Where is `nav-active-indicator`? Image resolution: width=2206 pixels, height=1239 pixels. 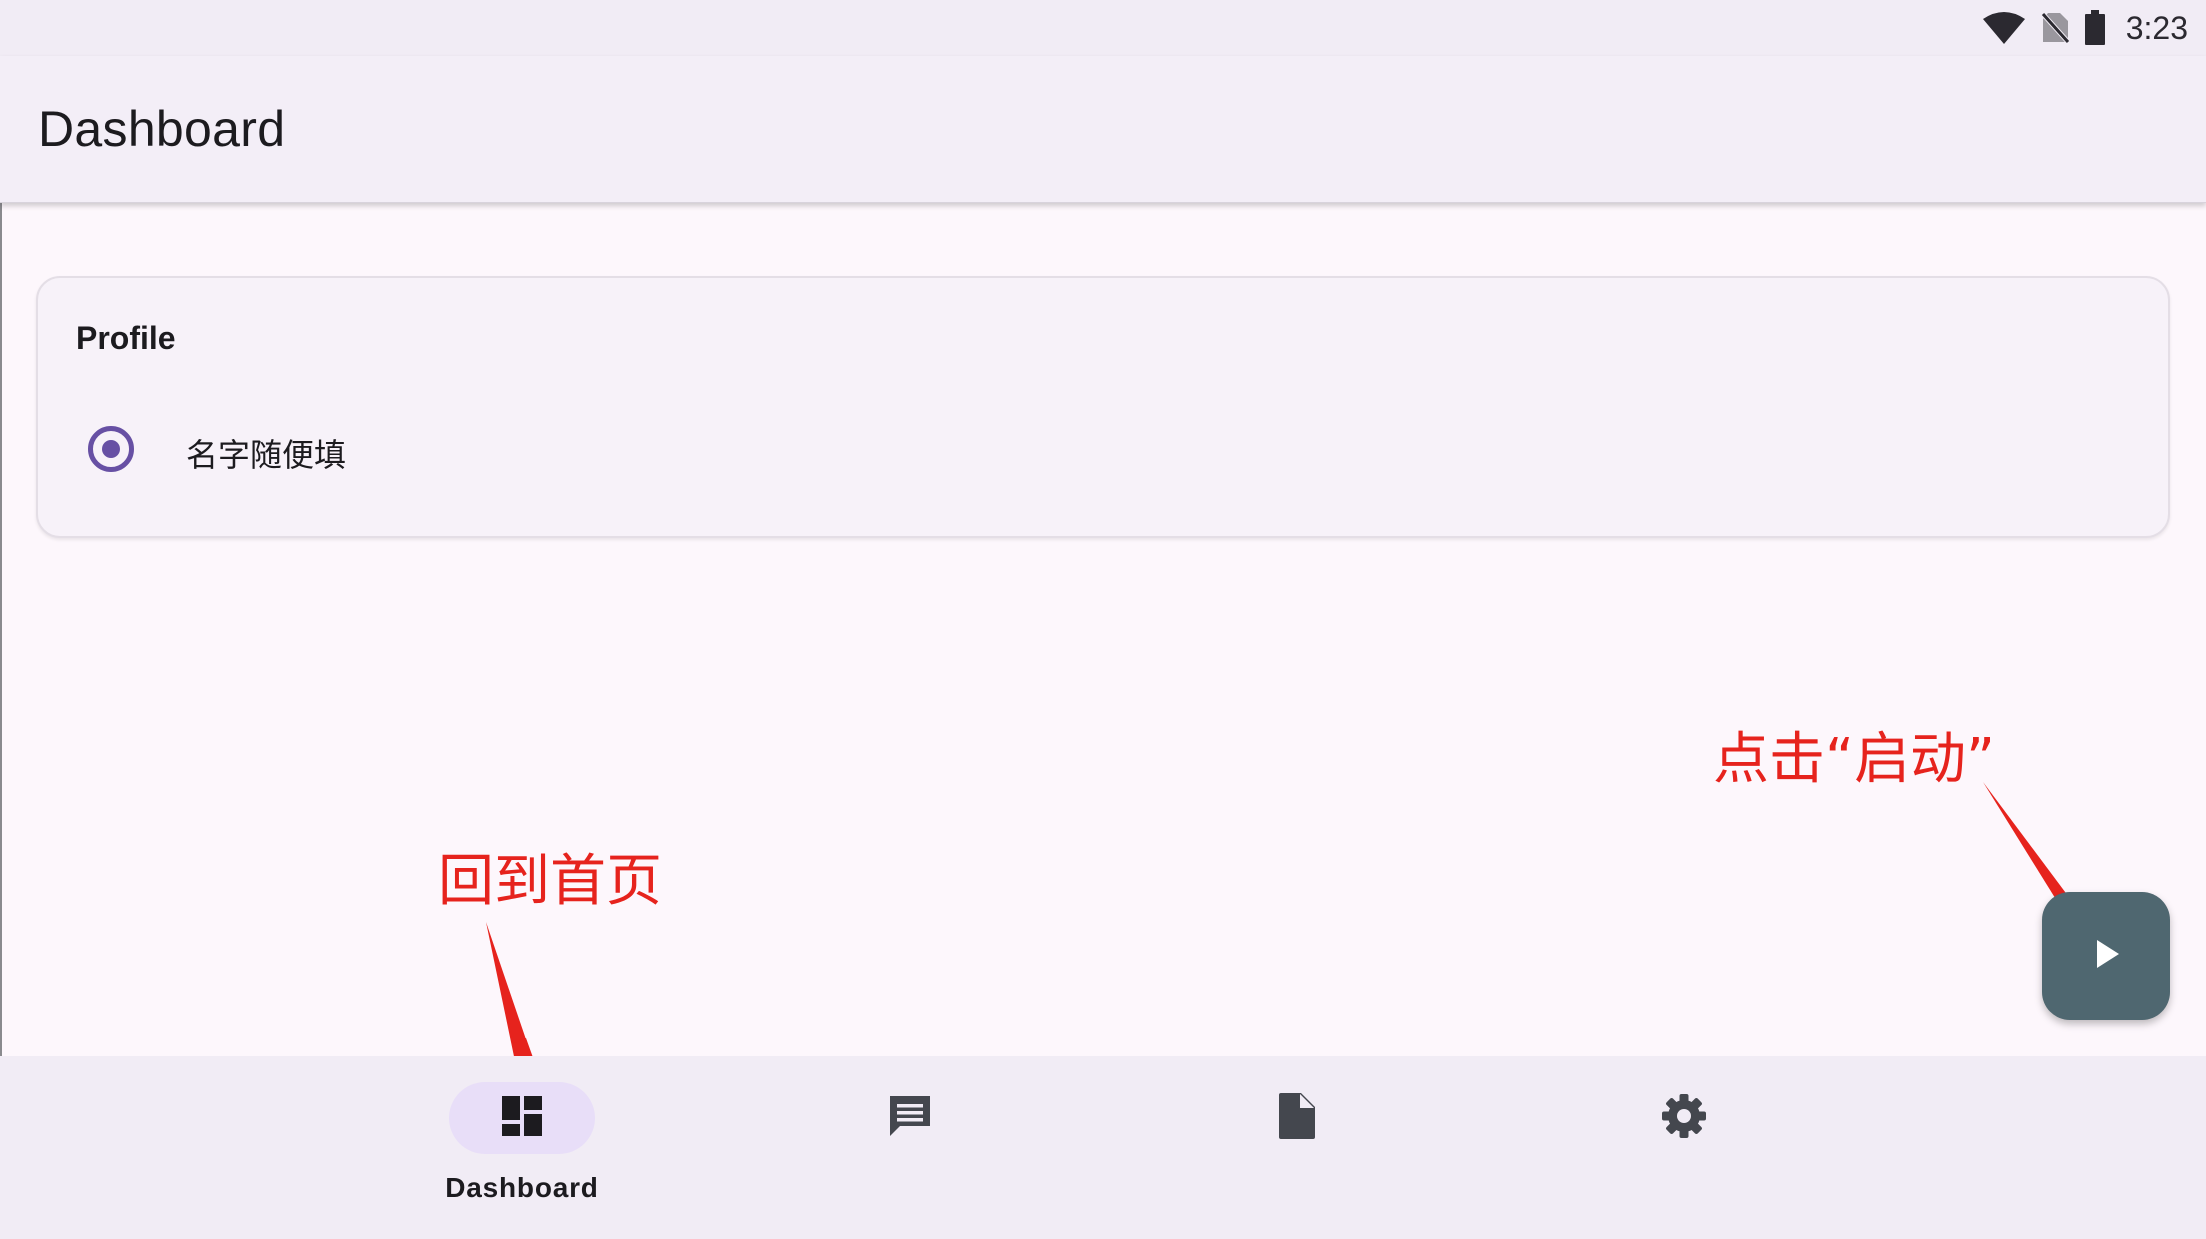 nav-active-indicator is located at coordinates (522, 1118).